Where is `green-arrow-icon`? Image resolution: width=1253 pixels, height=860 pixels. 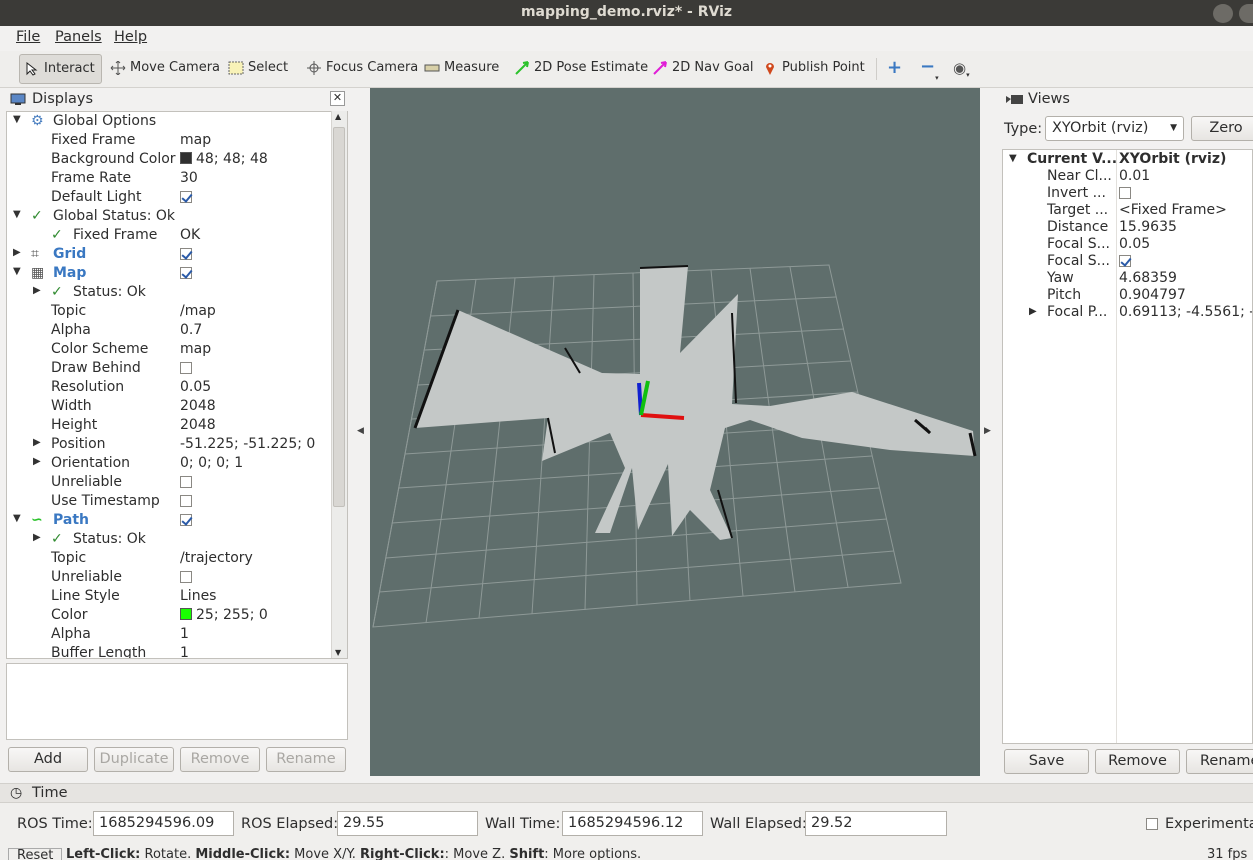
green-arrow-icon is located at coordinates (522, 68).